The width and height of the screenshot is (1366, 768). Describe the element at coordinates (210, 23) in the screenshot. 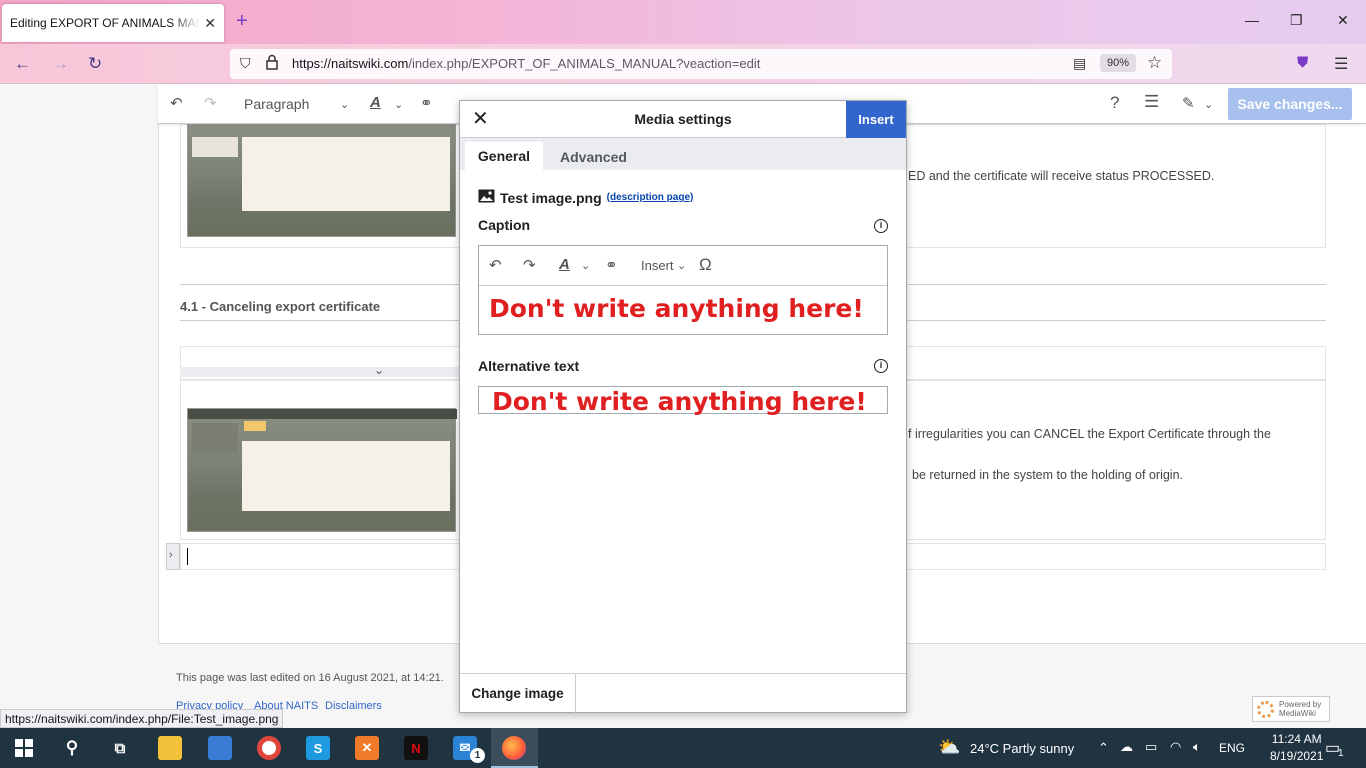

I see `close-tab-icon: ✕` at that location.